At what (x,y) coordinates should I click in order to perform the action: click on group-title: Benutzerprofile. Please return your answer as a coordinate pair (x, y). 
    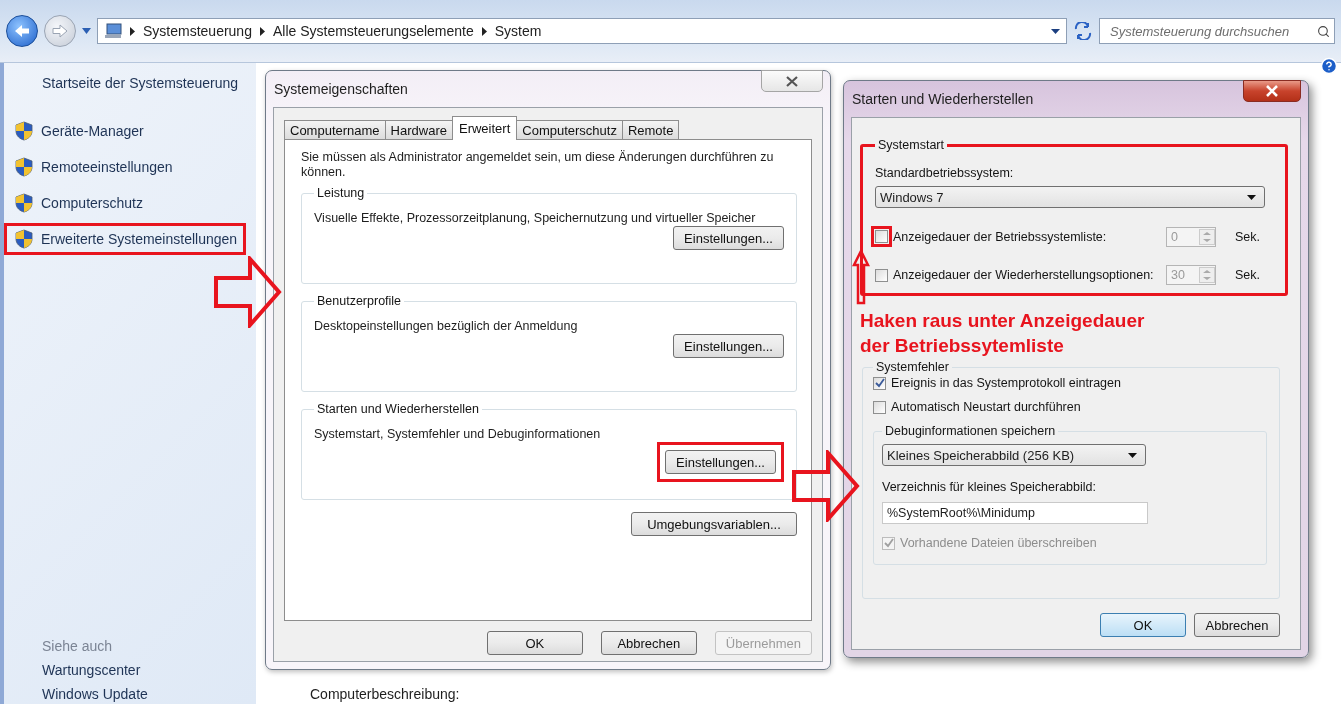
    Looking at the image, I should click on (359, 301).